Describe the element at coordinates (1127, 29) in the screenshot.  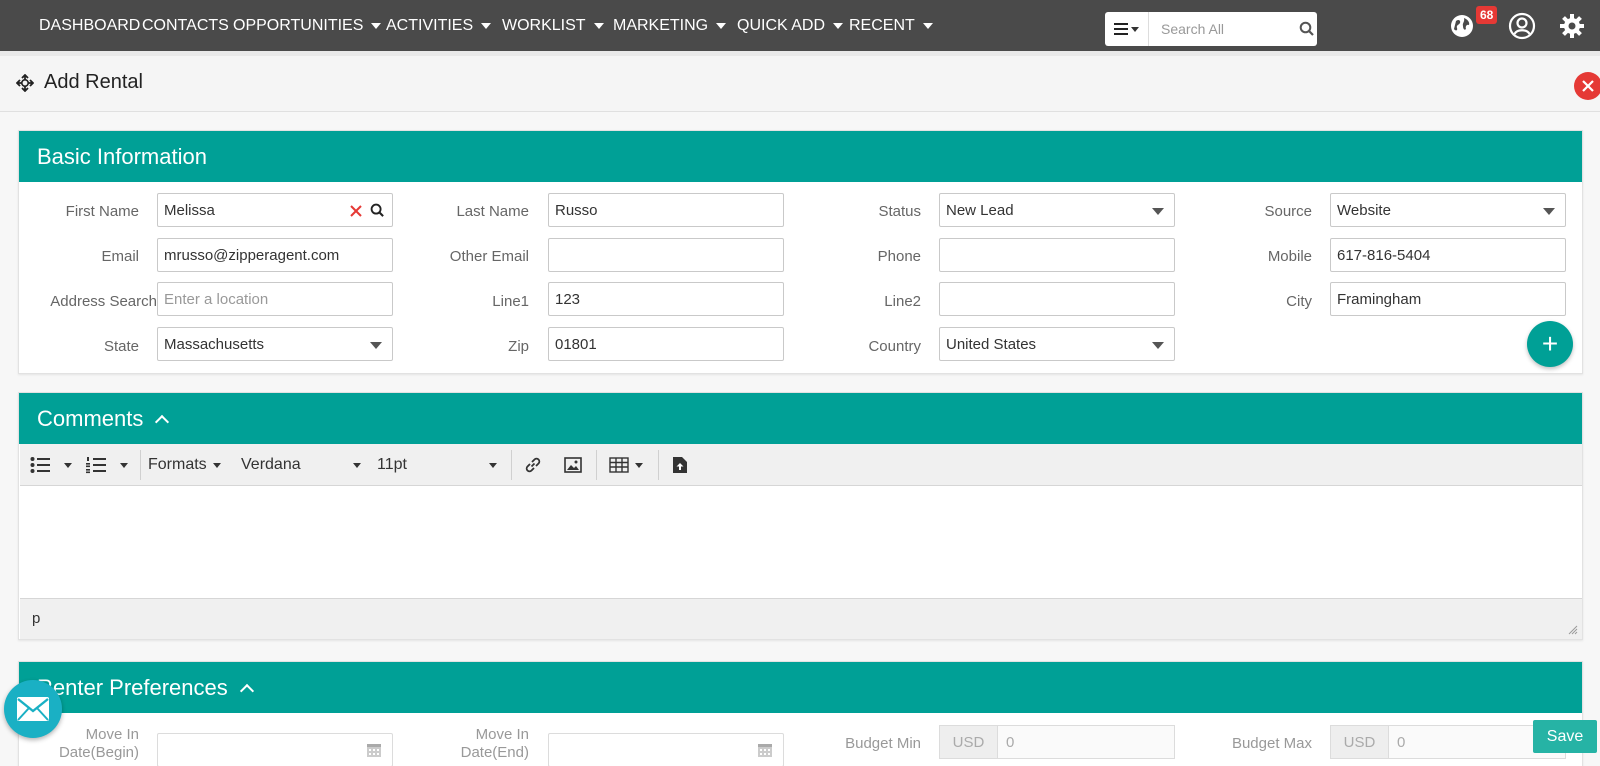
I see `search-scope-menu` at that location.